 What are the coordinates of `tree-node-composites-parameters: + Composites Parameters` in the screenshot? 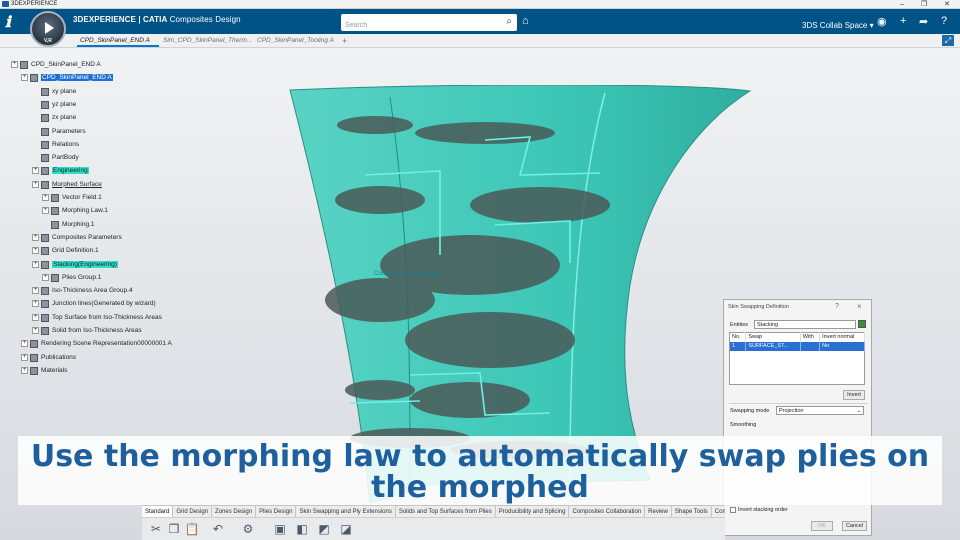 It's located at (77, 238).